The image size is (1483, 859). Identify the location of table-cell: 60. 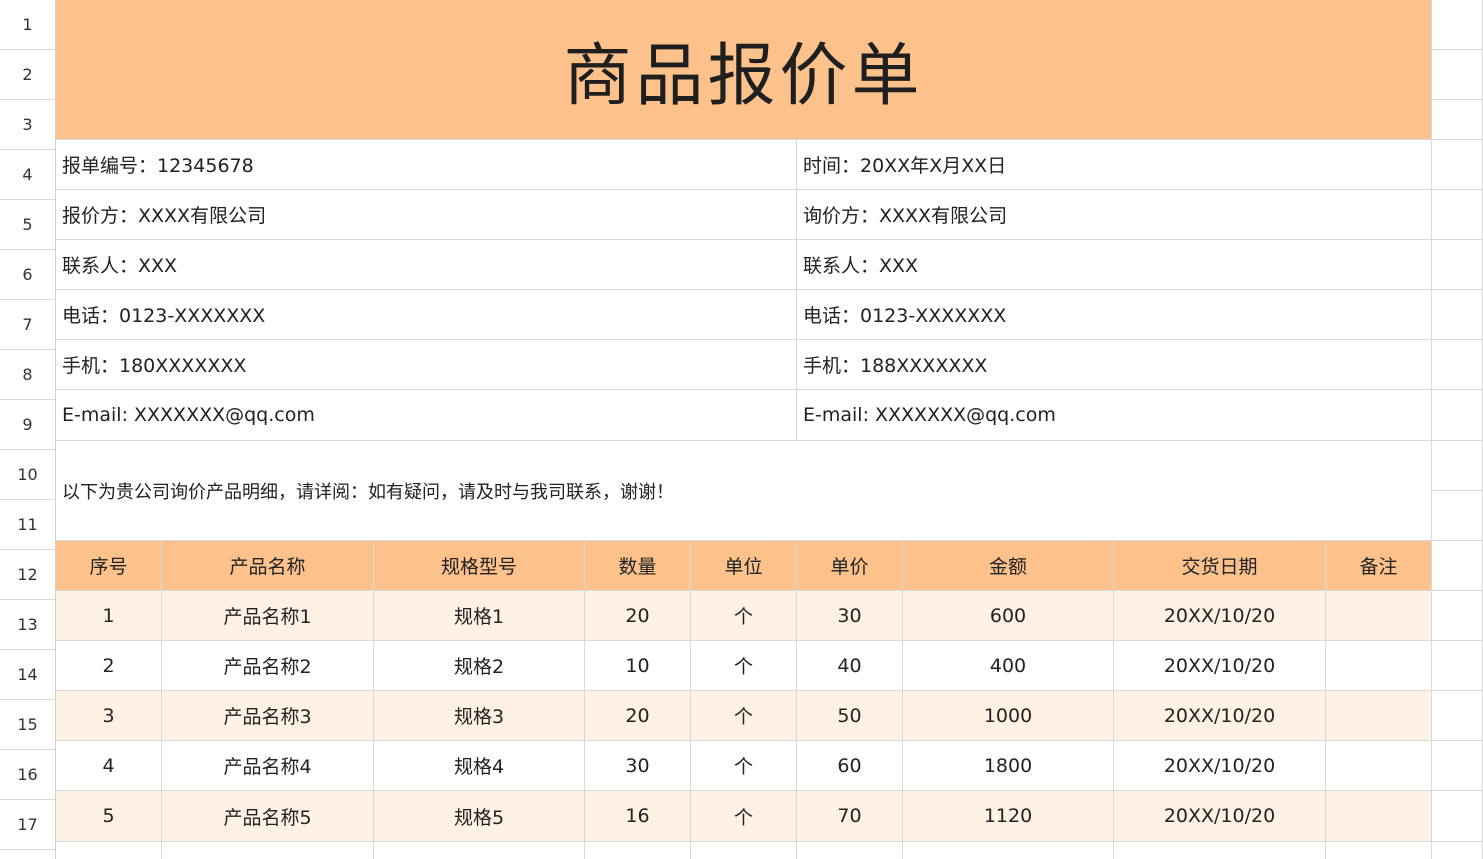
(850, 766).